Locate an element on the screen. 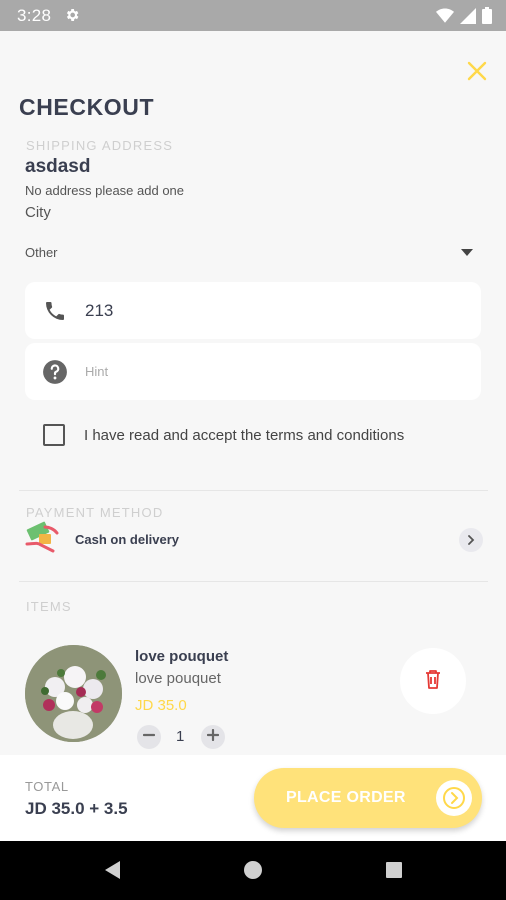  place-order-button: PLACE ORDER is located at coordinates (368, 798).